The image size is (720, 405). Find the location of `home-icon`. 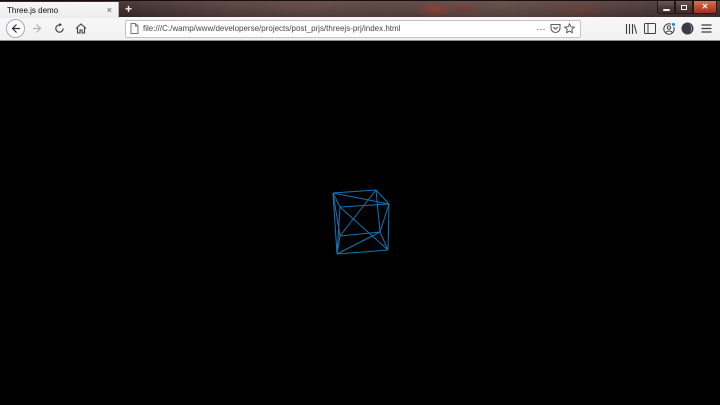

home-icon is located at coordinates (81, 28).